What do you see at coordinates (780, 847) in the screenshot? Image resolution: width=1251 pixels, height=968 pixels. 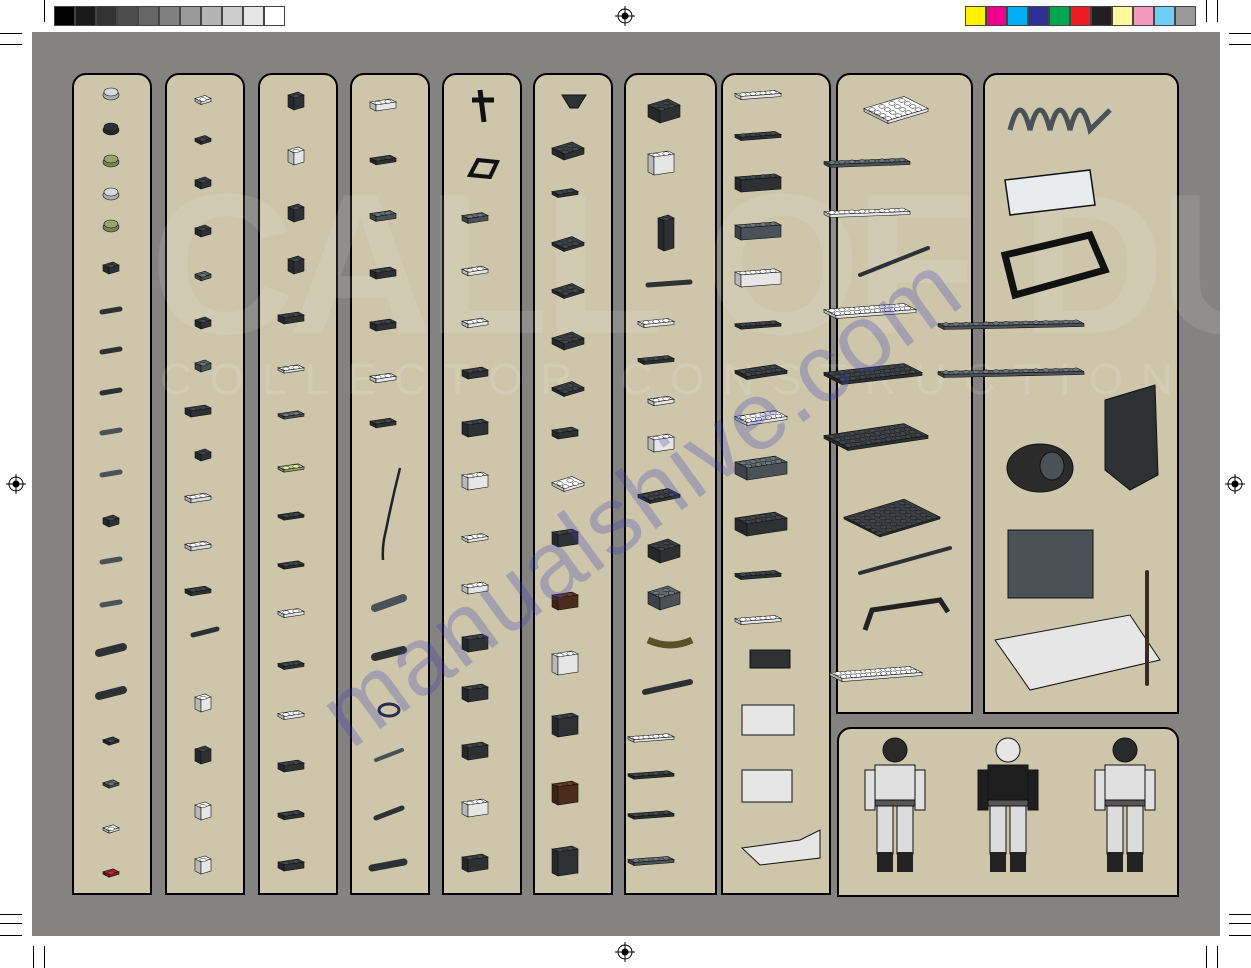 I see `wedge-plate` at bounding box center [780, 847].